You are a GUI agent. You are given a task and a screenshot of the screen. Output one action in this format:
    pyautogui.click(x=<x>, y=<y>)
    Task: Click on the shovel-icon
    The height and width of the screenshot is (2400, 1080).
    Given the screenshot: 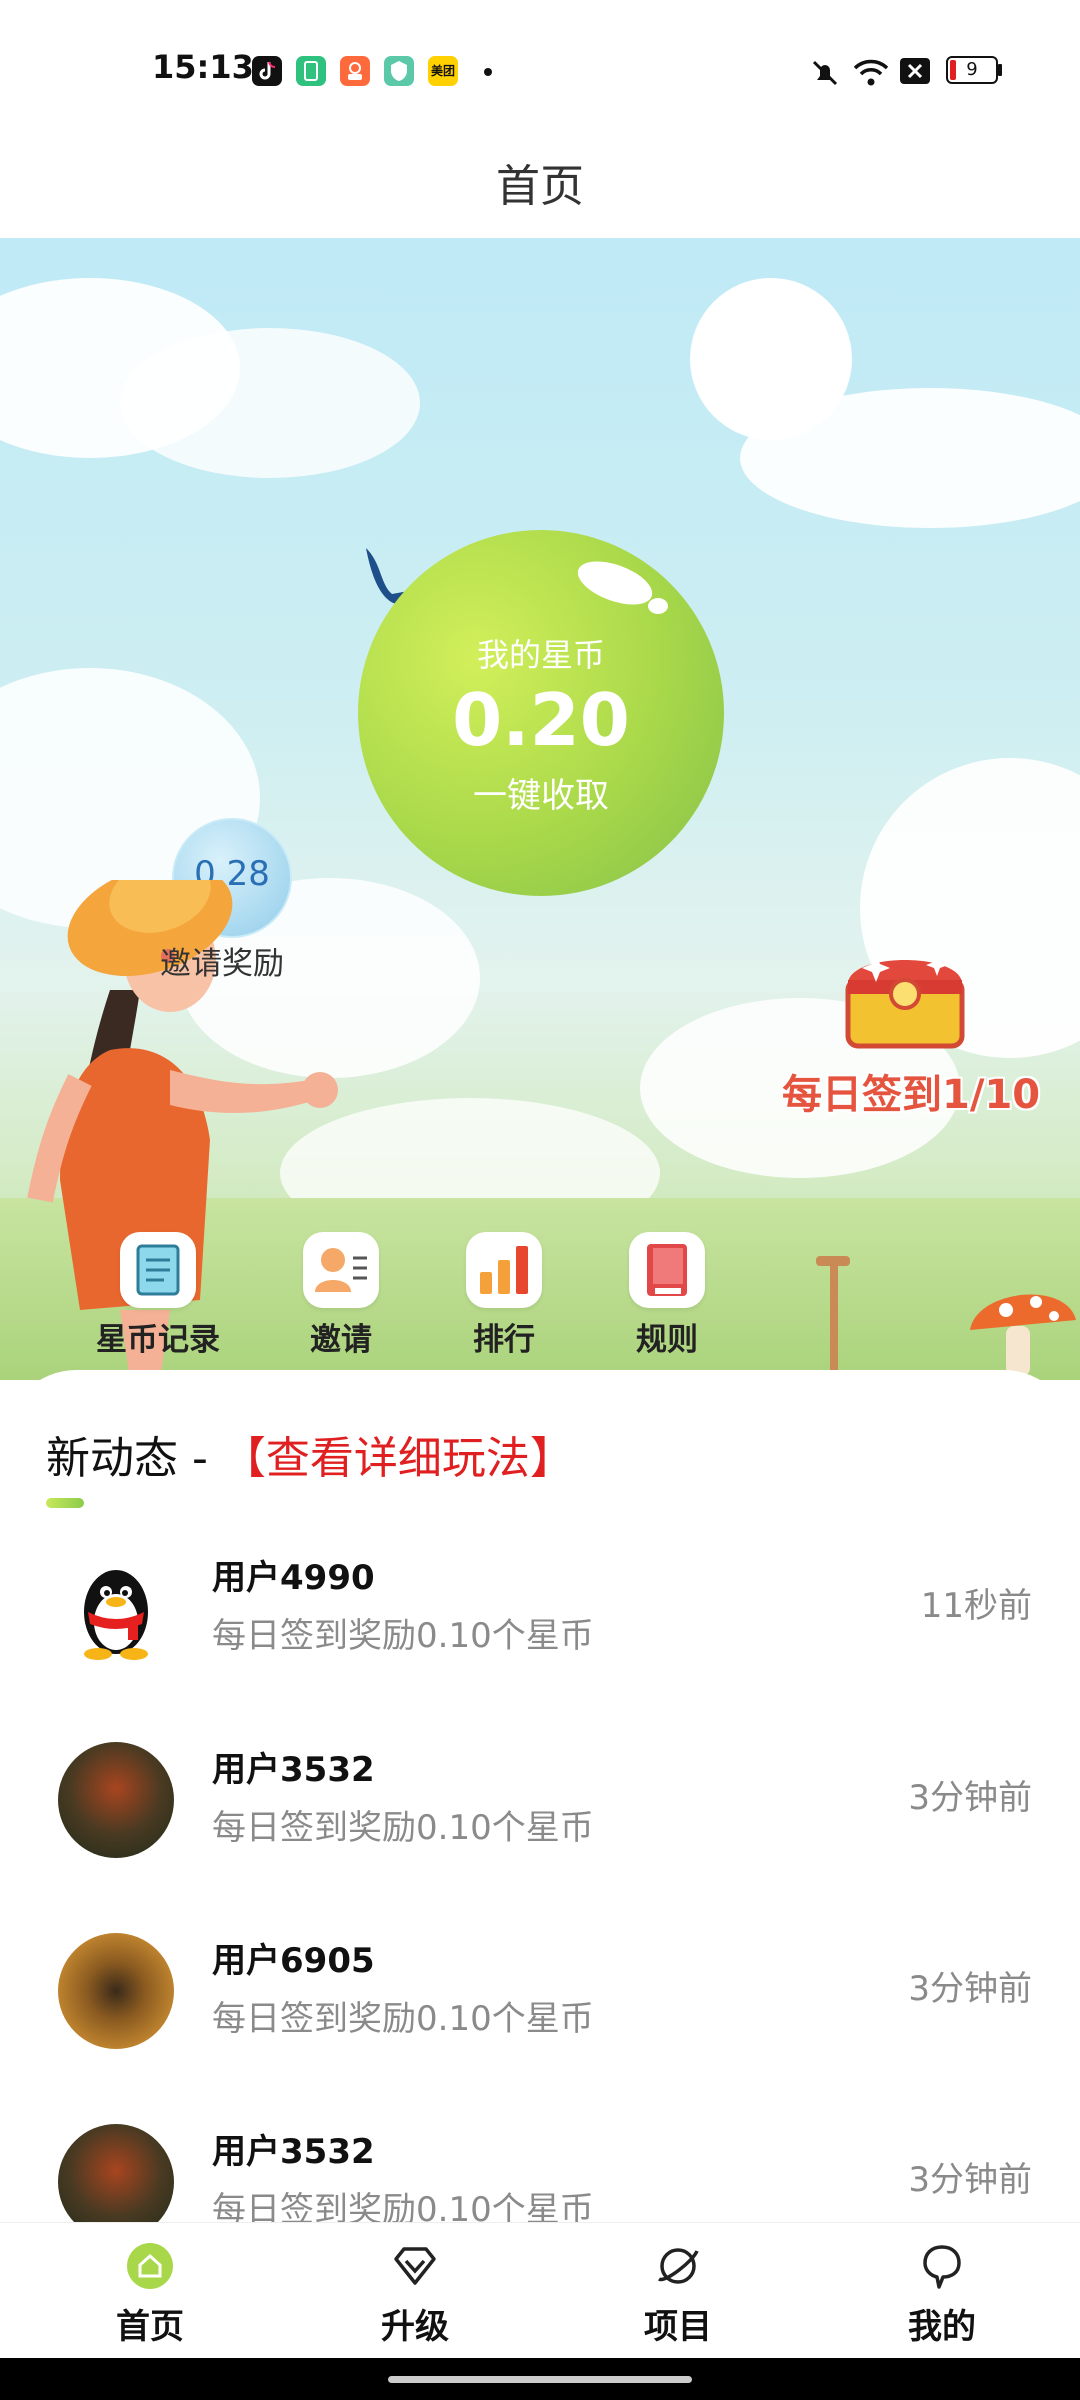 What is the action you would take?
    pyautogui.click(x=835, y=1314)
    